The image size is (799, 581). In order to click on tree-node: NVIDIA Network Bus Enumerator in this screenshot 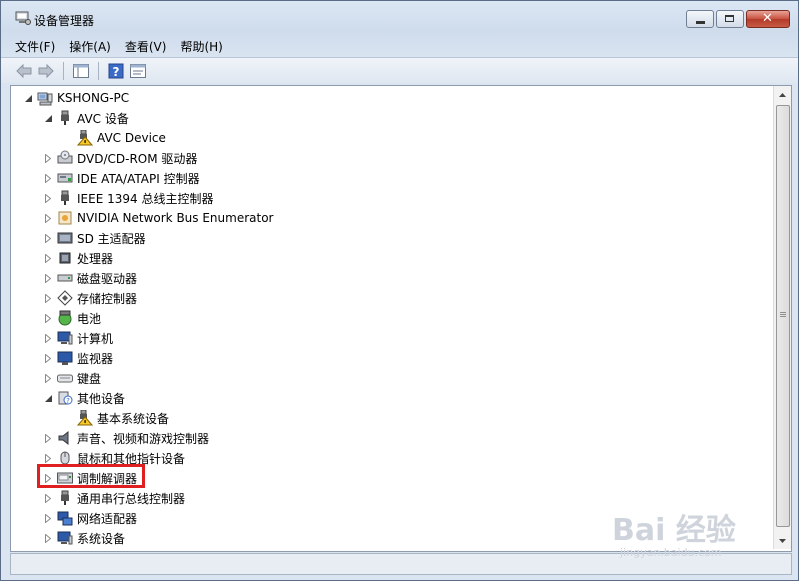, I will do `click(158, 218)`.